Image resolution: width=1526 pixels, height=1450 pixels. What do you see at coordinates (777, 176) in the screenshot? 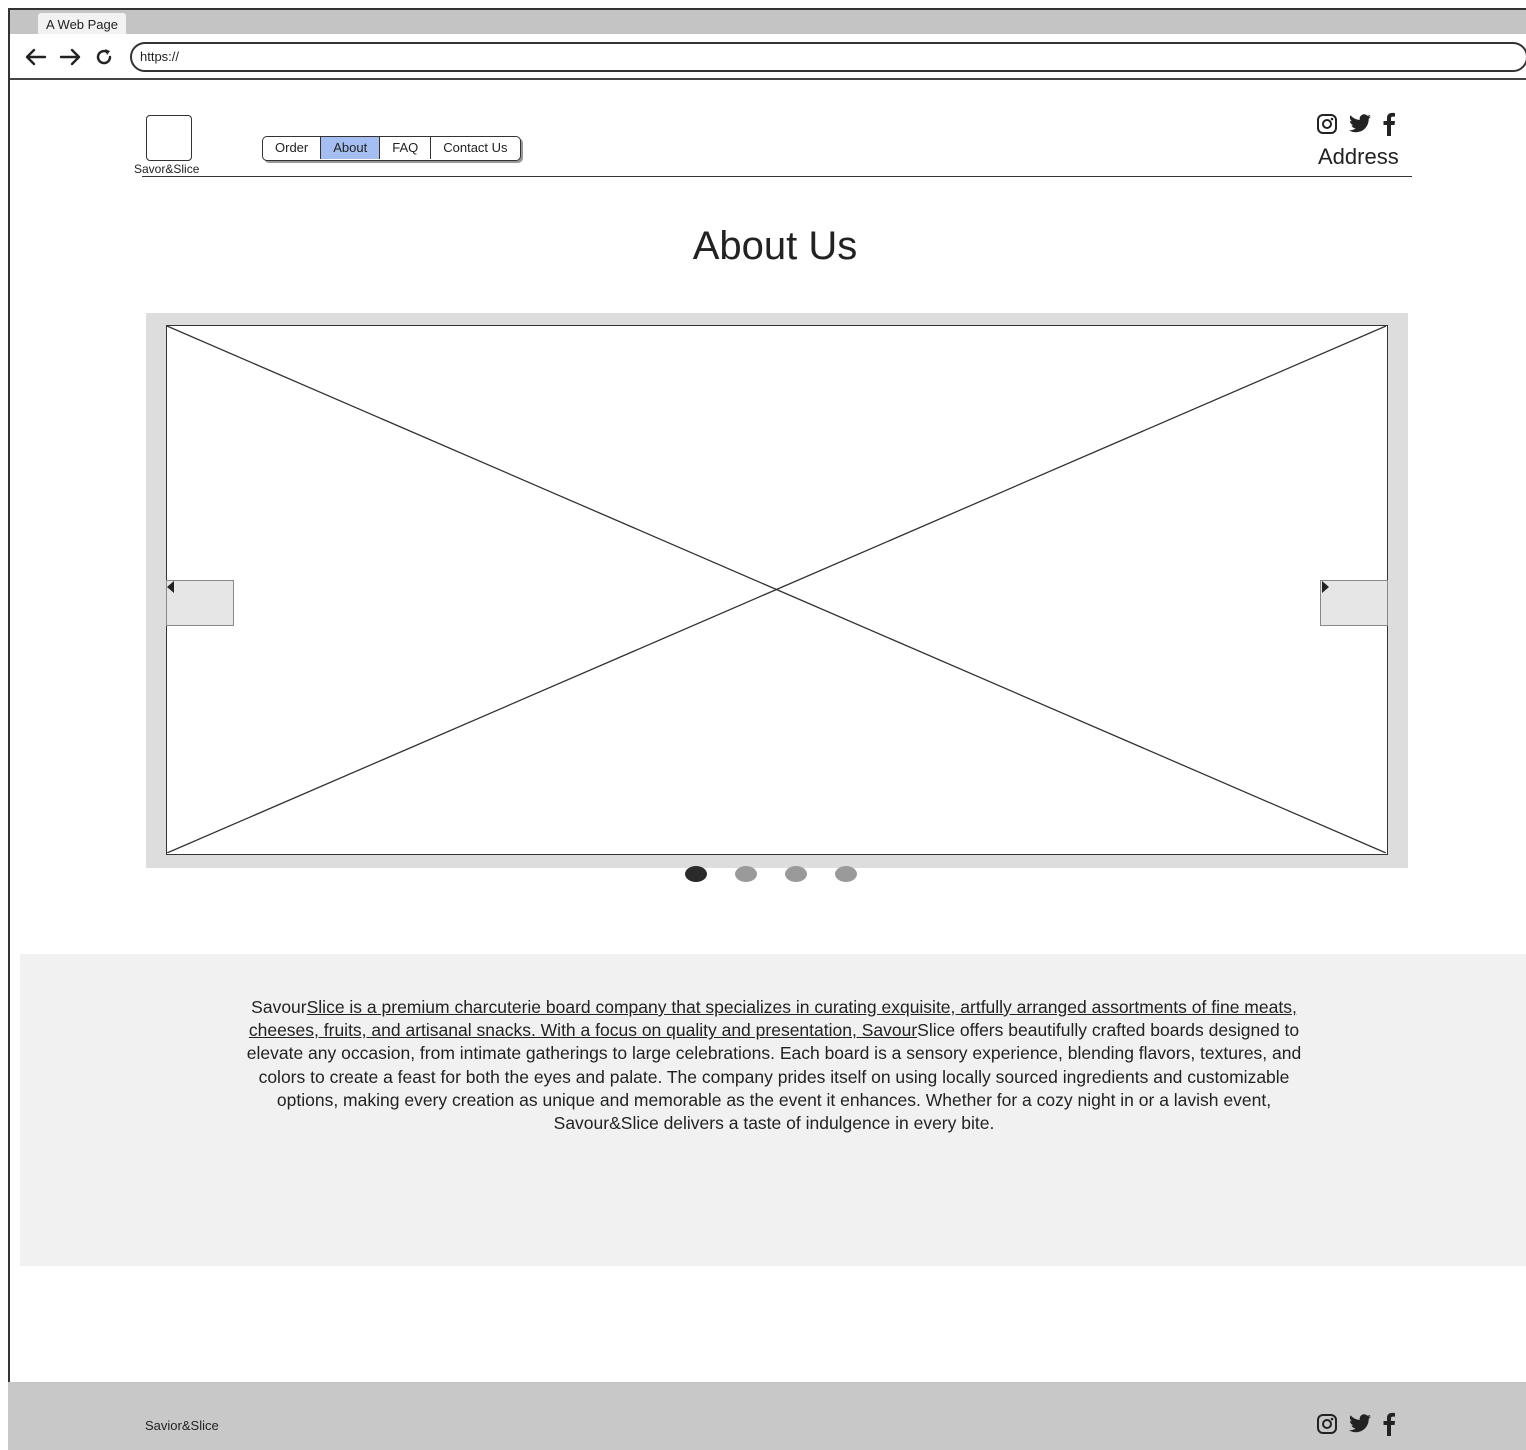
I see `header-divider` at bounding box center [777, 176].